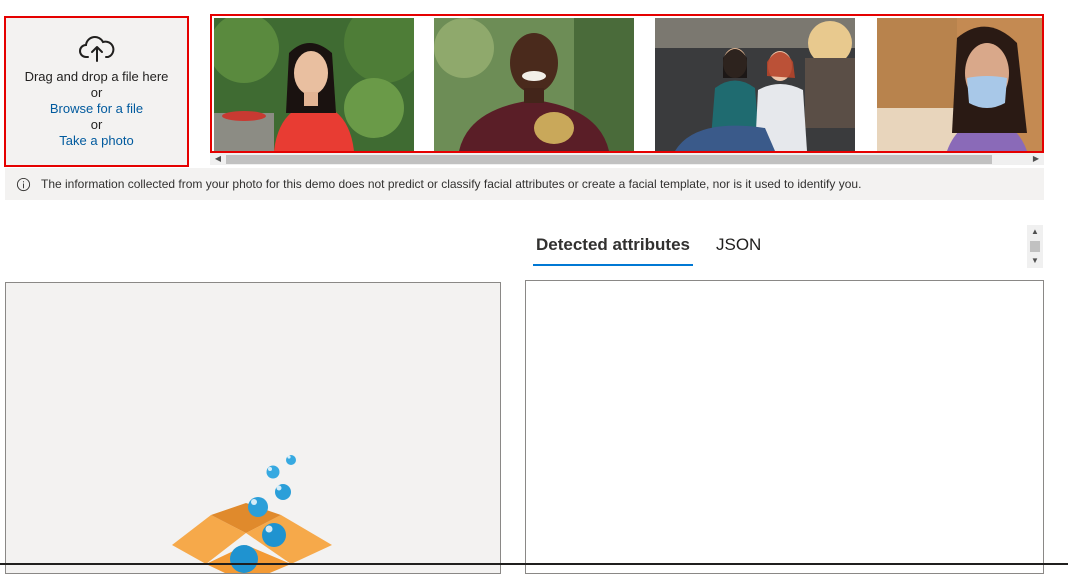  Describe the element at coordinates (1036, 159) in the screenshot. I see `scroll-right-arrow-icon: ▶` at that location.